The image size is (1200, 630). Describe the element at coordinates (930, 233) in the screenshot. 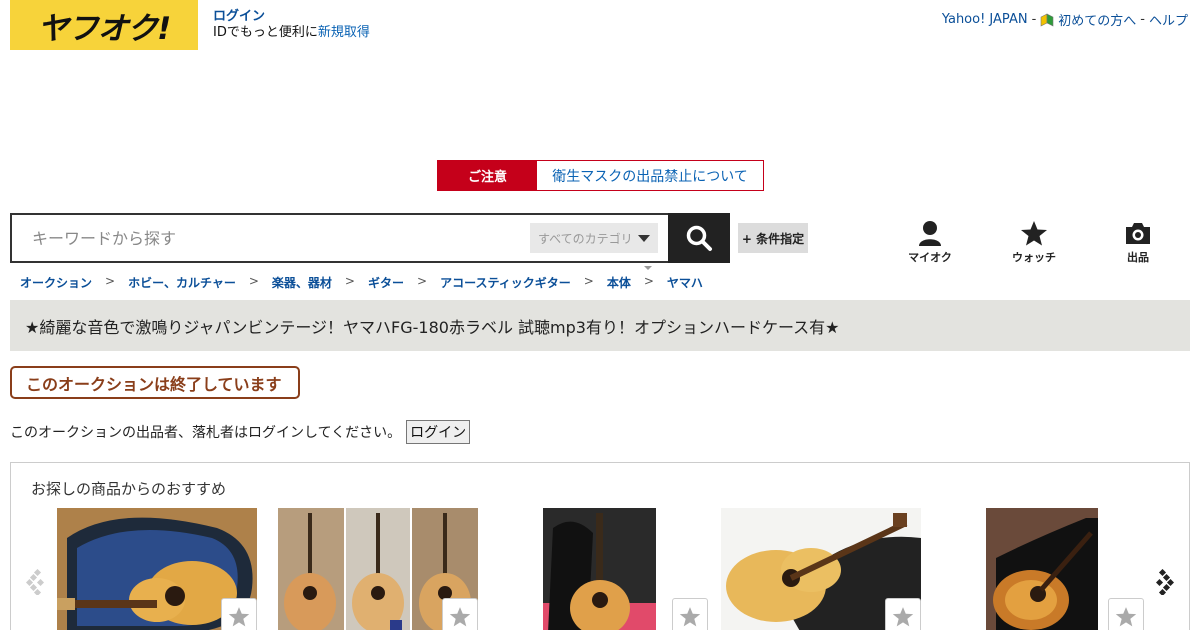

I see `person-icon` at that location.